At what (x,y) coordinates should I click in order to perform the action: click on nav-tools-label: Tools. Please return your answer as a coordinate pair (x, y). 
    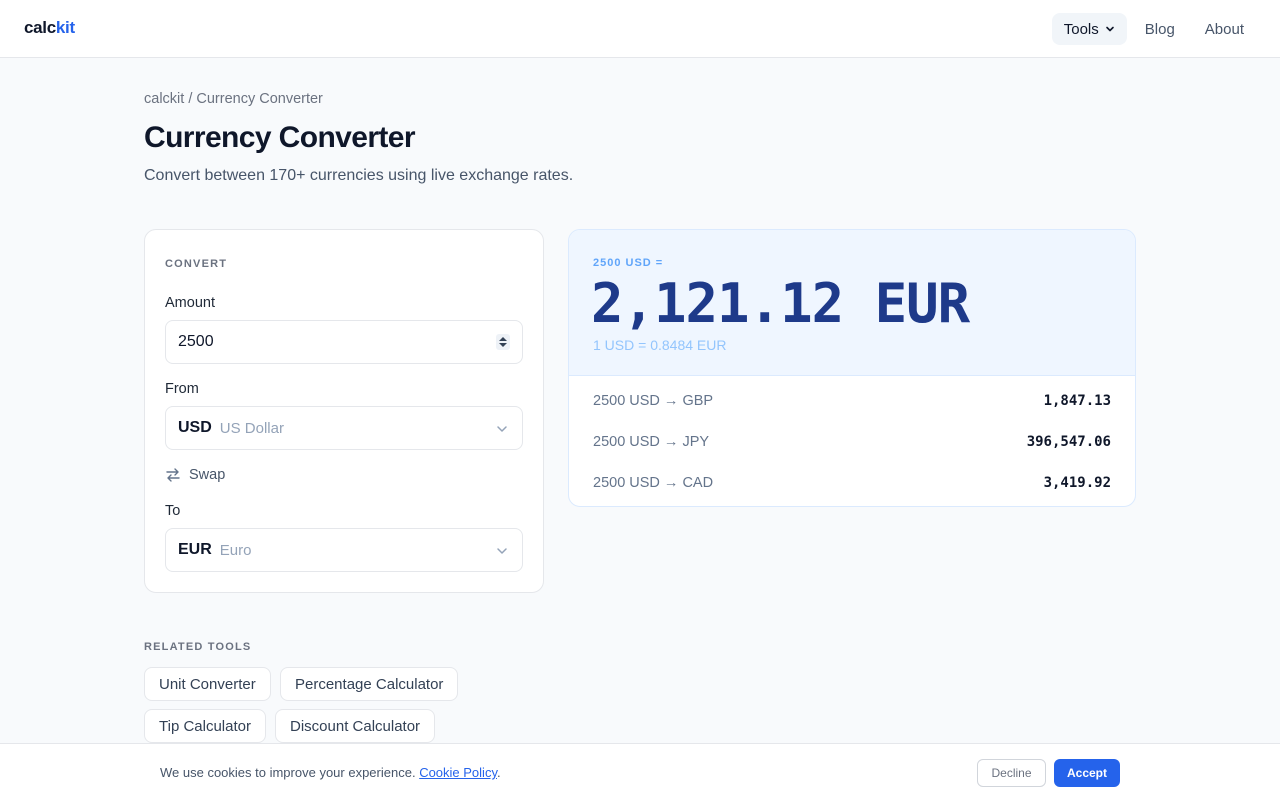
    Looking at the image, I should click on (1081, 29).